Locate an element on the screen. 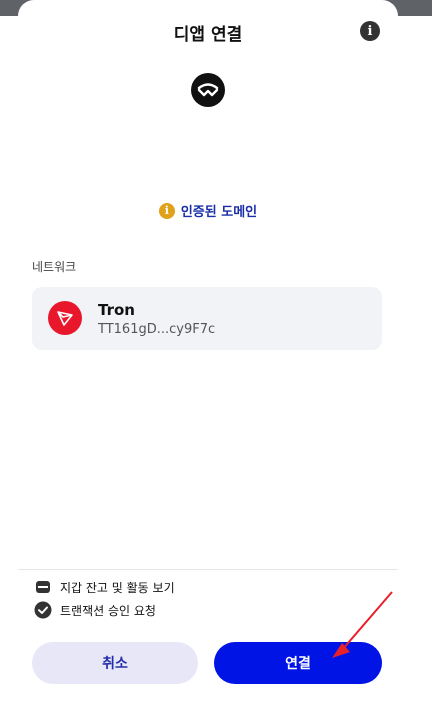 The image size is (432, 722). divider is located at coordinates (208, 569).